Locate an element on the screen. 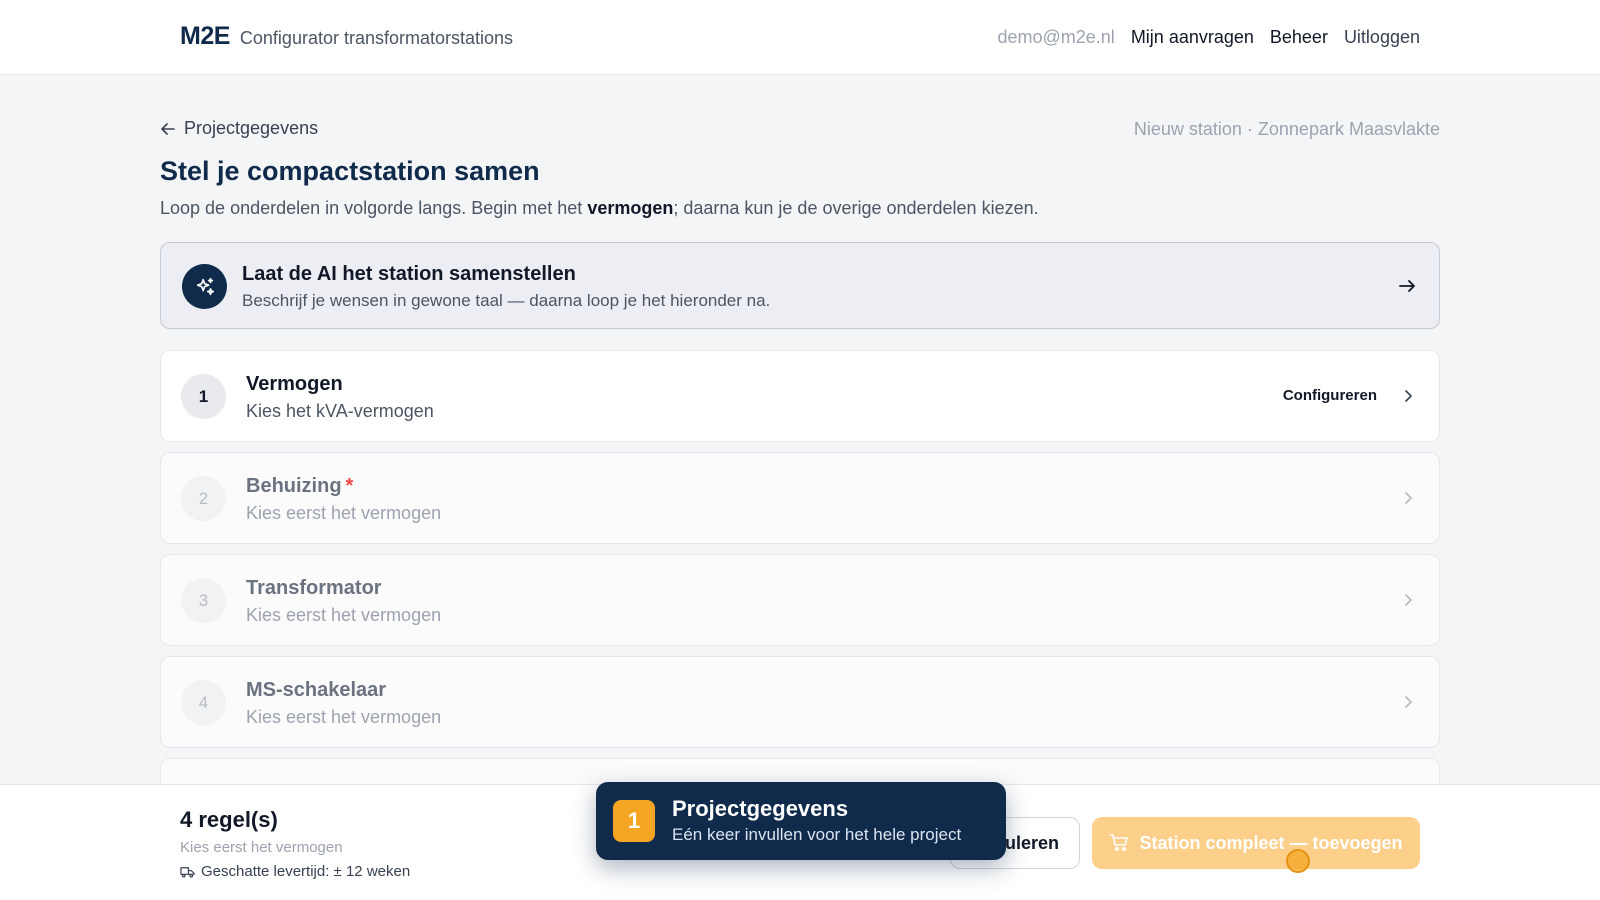 The height and width of the screenshot is (900, 1600). configure-button: Configureren is located at coordinates (1330, 395).